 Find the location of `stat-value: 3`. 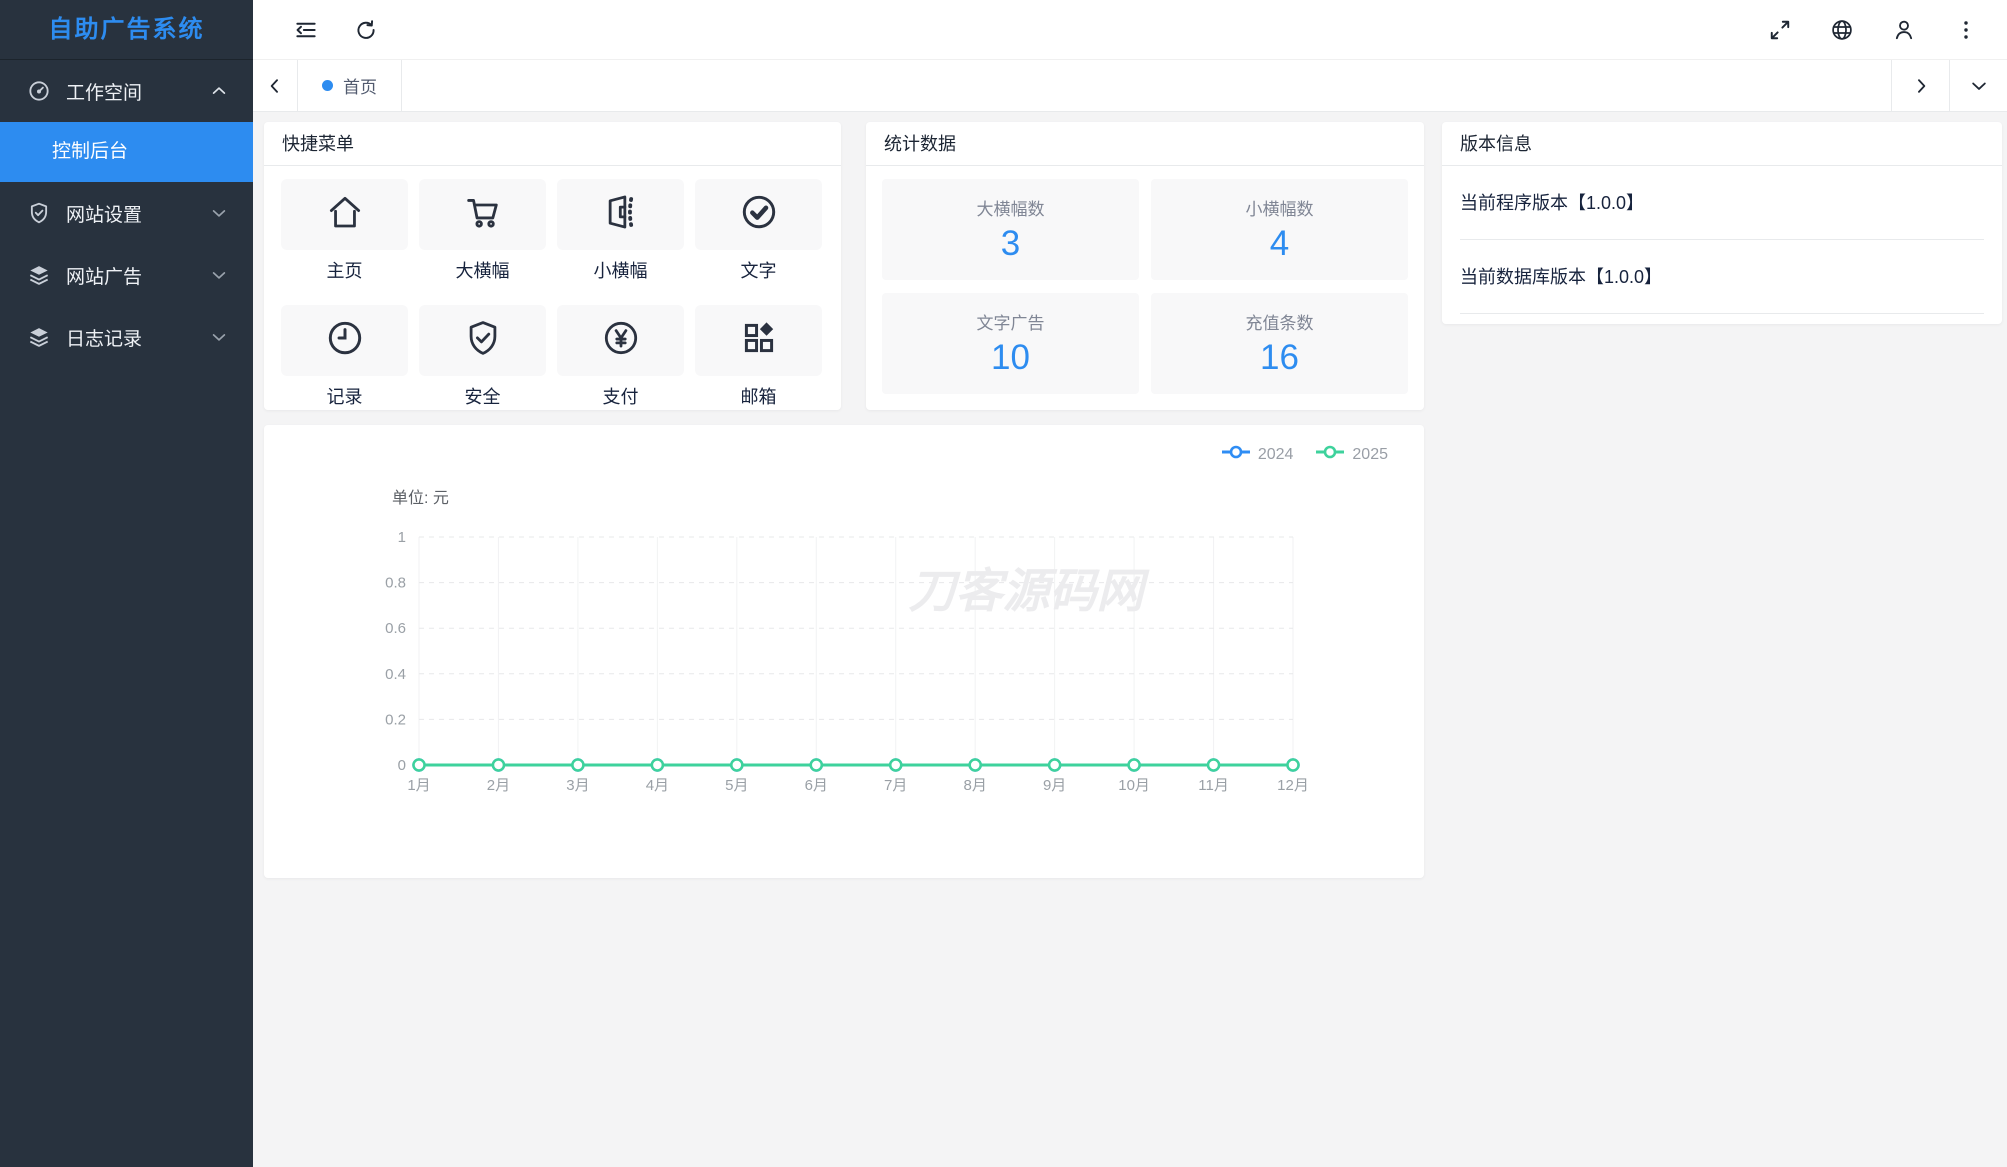

stat-value: 3 is located at coordinates (1010, 243).